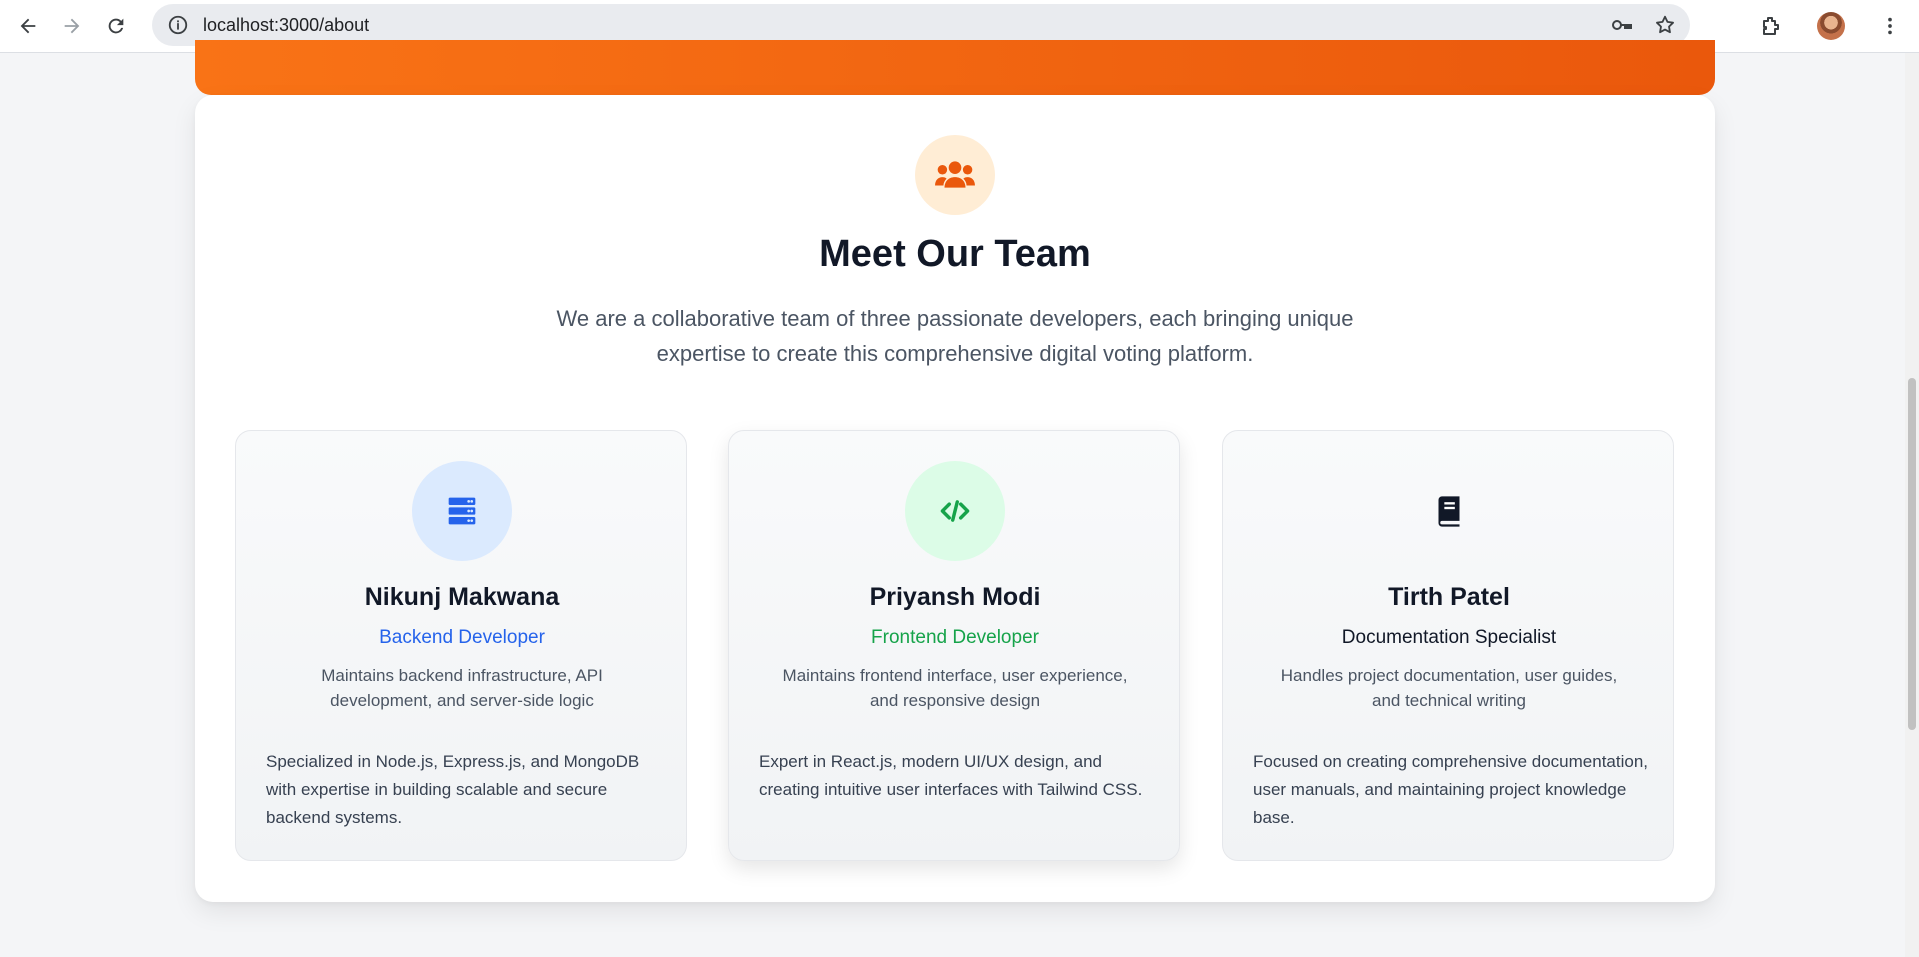 This screenshot has width=1919, height=957. What do you see at coordinates (1831, 26) in the screenshot?
I see `profile-avatar` at bounding box center [1831, 26].